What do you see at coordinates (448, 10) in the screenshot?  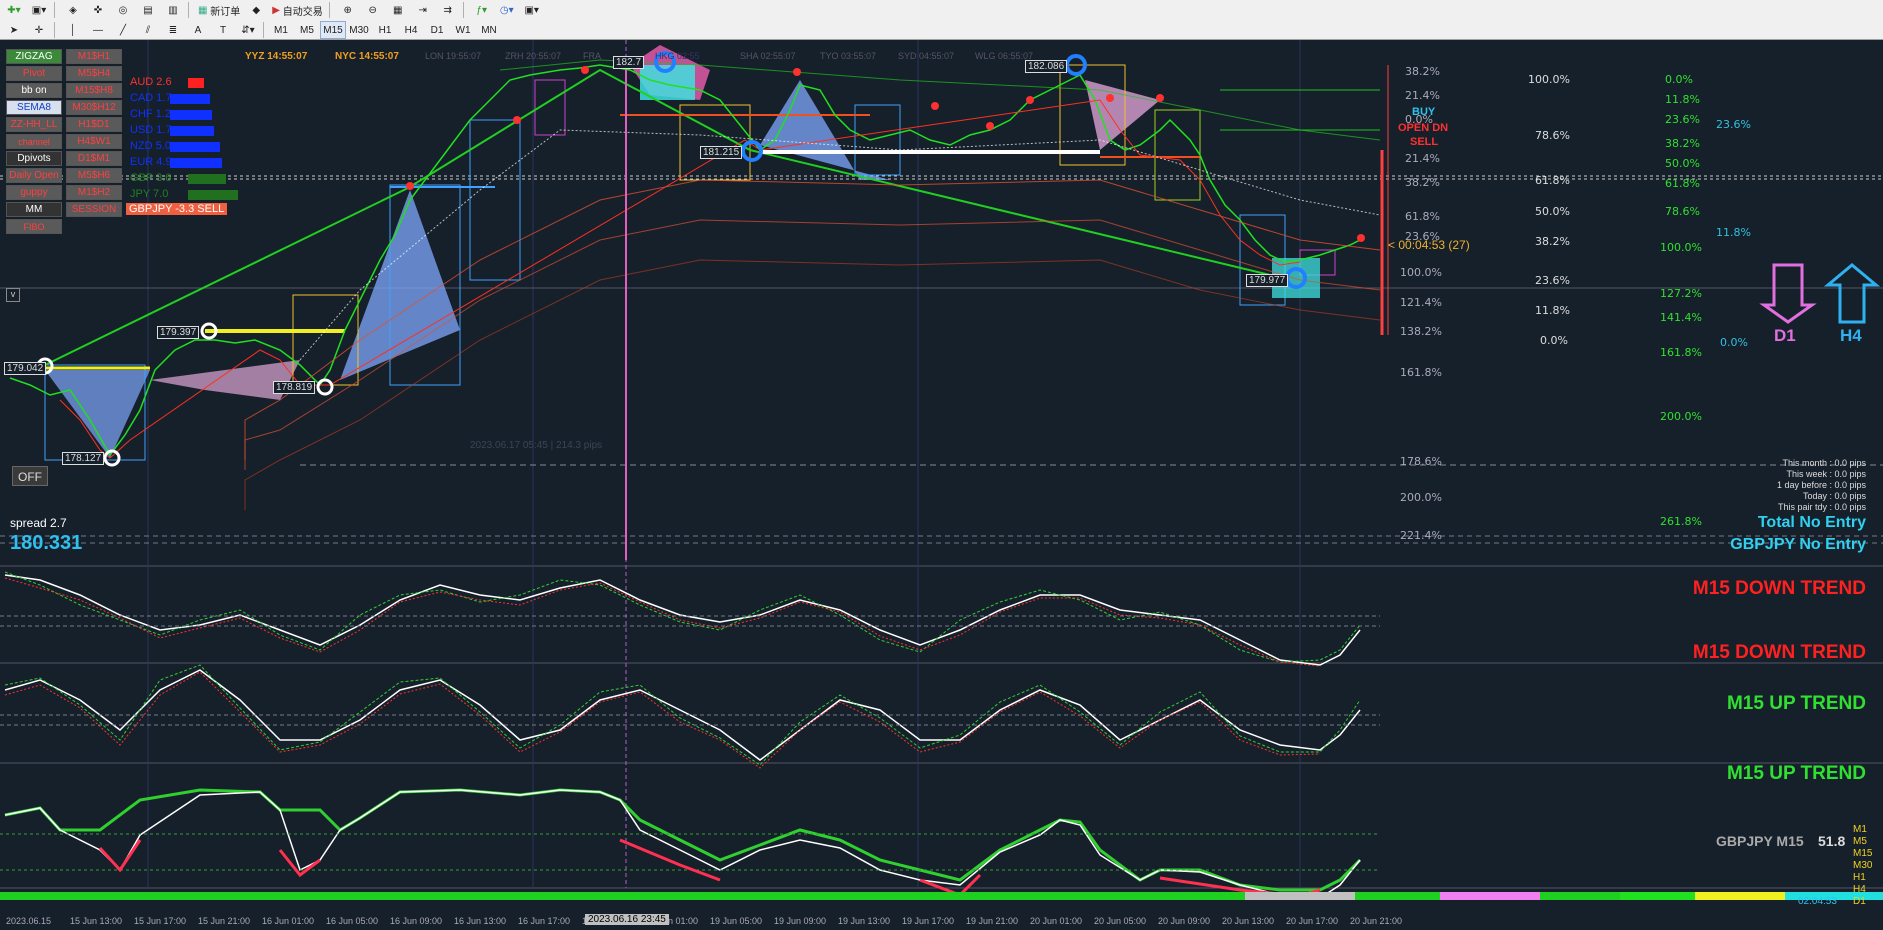 I see `autoscroll-icon: ⇉` at bounding box center [448, 10].